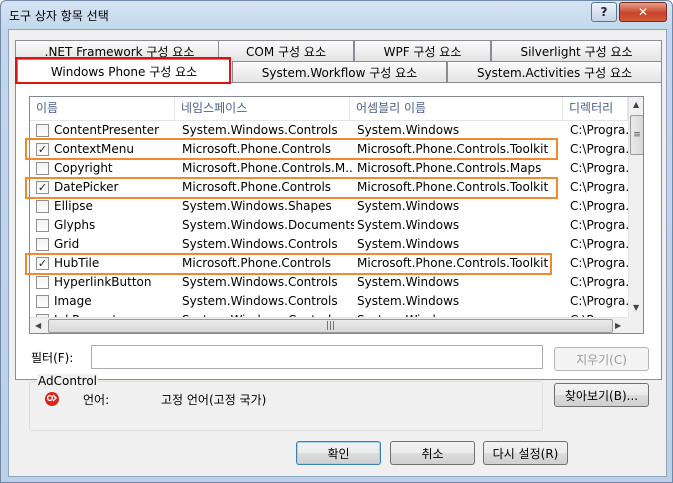 This screenshot has height=483, width=673. Describe the element at coordinates (214, 400) in the screenshot. I see `language-value: 고정 언어(고정 국가)` at that location.